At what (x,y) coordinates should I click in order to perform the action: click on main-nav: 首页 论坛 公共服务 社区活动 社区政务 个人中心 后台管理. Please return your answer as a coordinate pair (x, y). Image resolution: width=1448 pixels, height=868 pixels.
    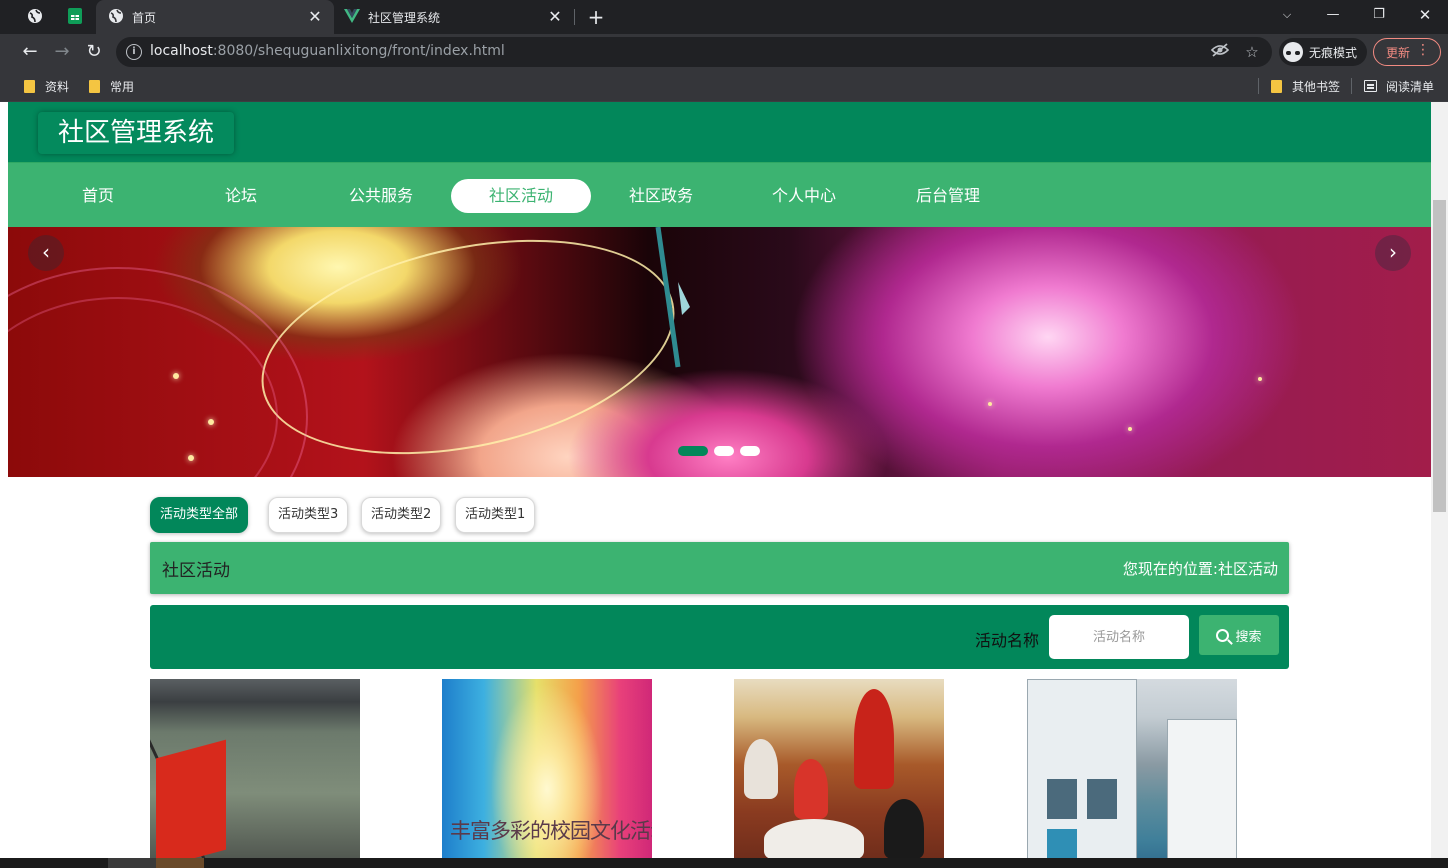
    Looking at the image, I should click on (719, 194).